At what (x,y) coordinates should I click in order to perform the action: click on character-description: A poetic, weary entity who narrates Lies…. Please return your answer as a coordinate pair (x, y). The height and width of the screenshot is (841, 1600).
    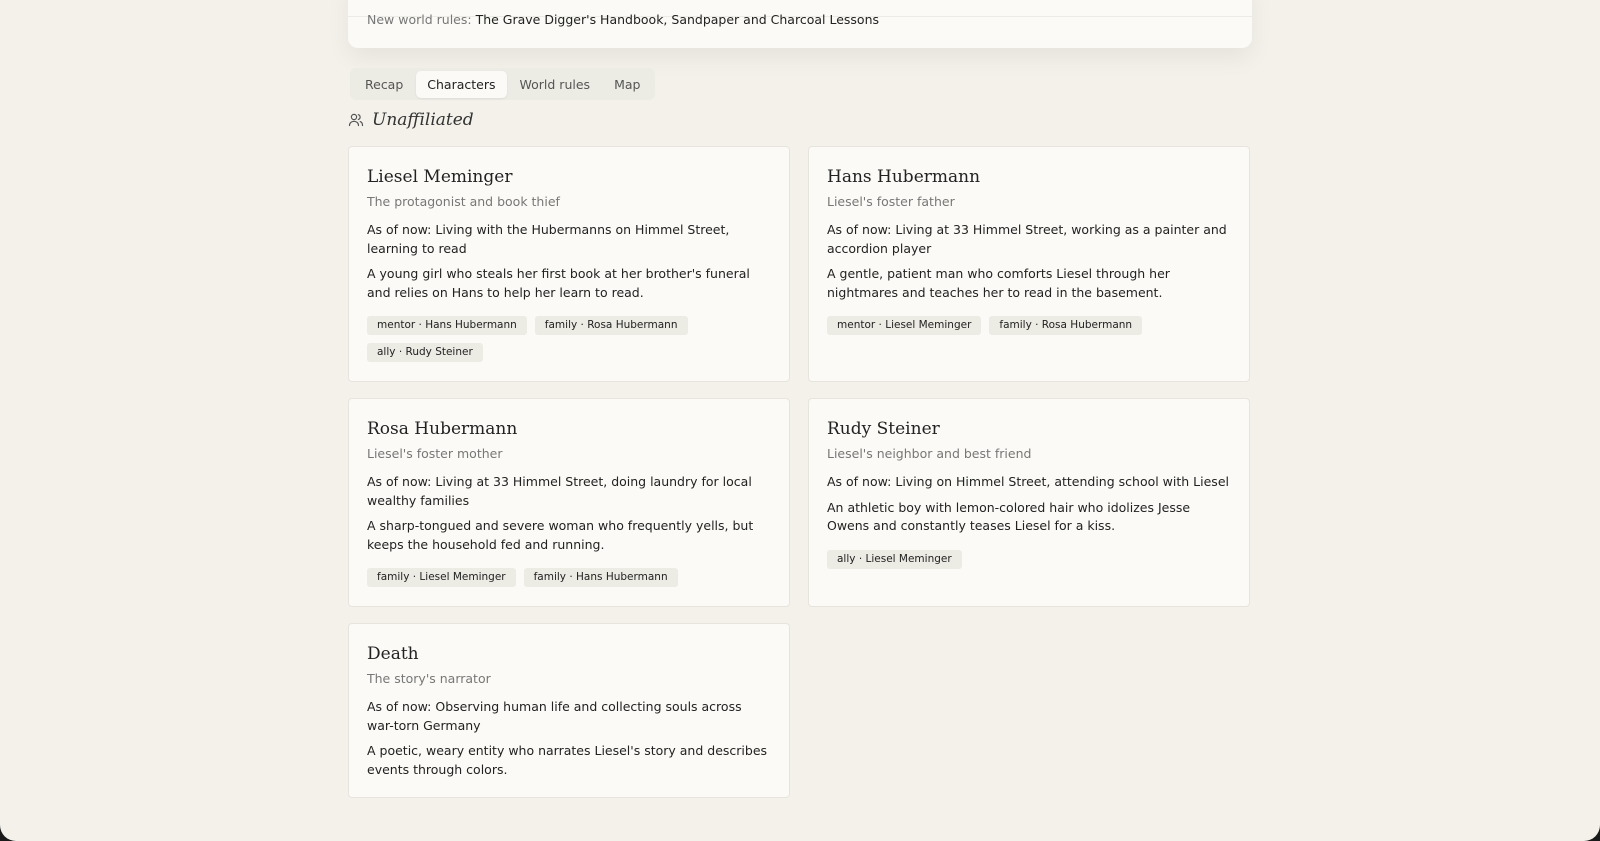
    Looking at the image, I should click on (567, 760).